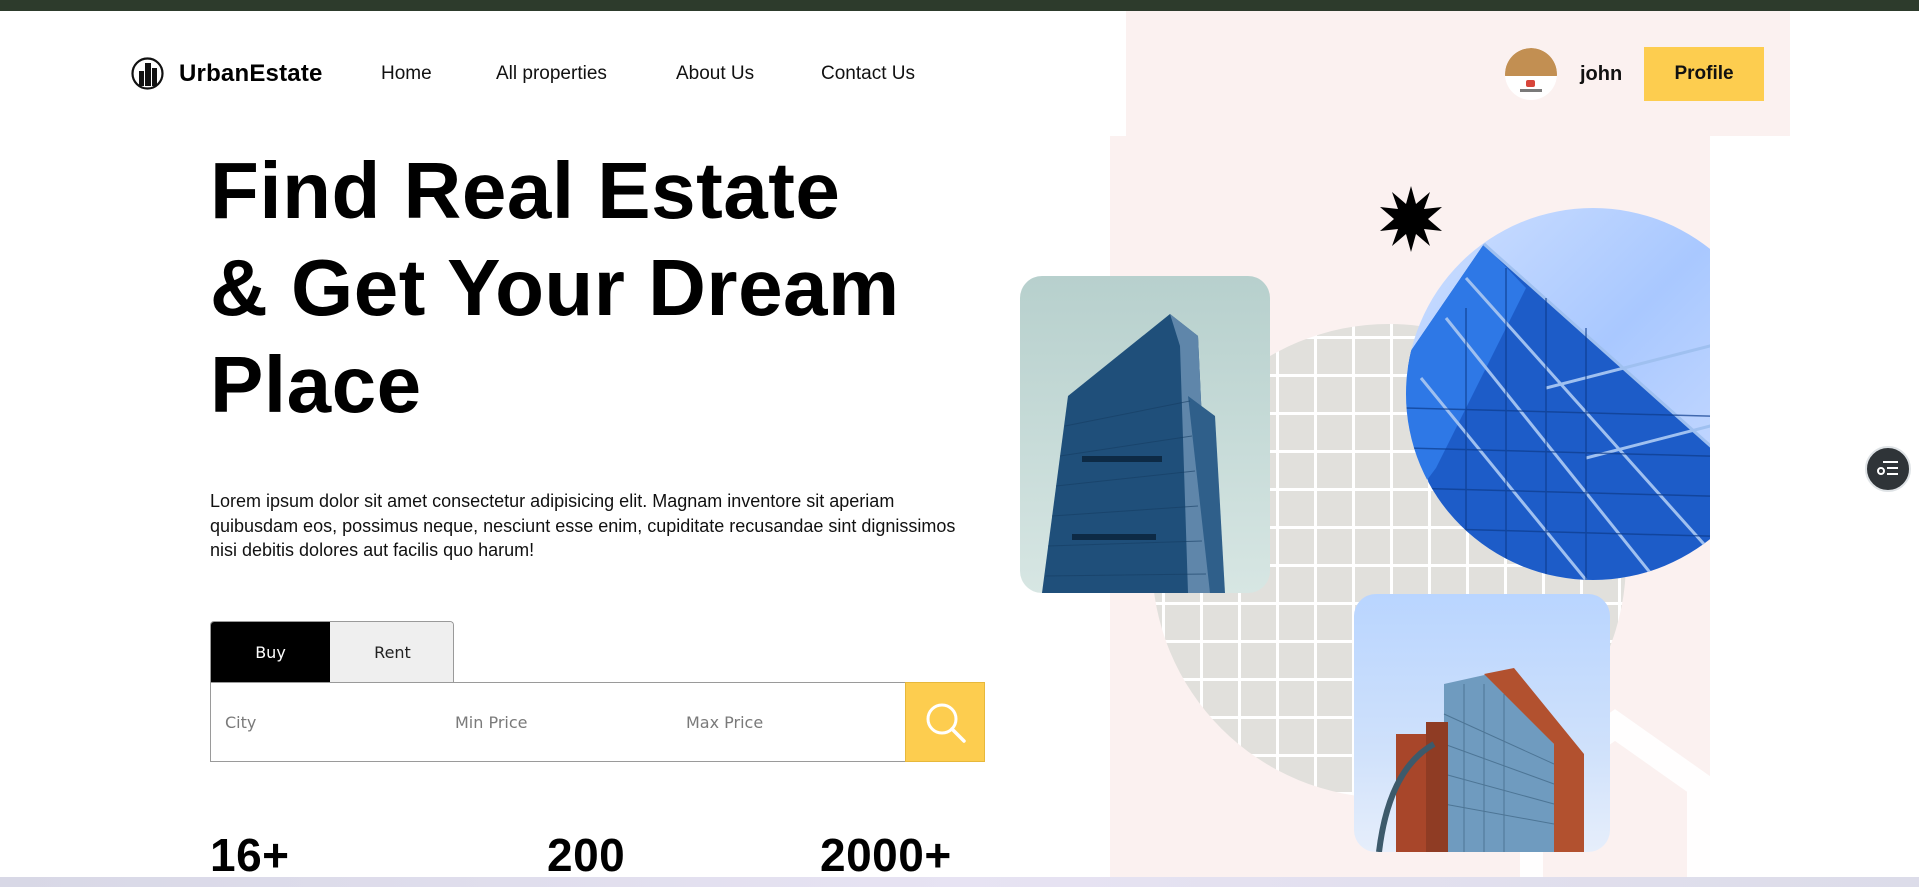 The width and height of the screenshot is (1919, 887). What do you see at coordinates (270, 652) in the screenshot?
I see `tab-buy: Buy` at bounding box center [270, 652].